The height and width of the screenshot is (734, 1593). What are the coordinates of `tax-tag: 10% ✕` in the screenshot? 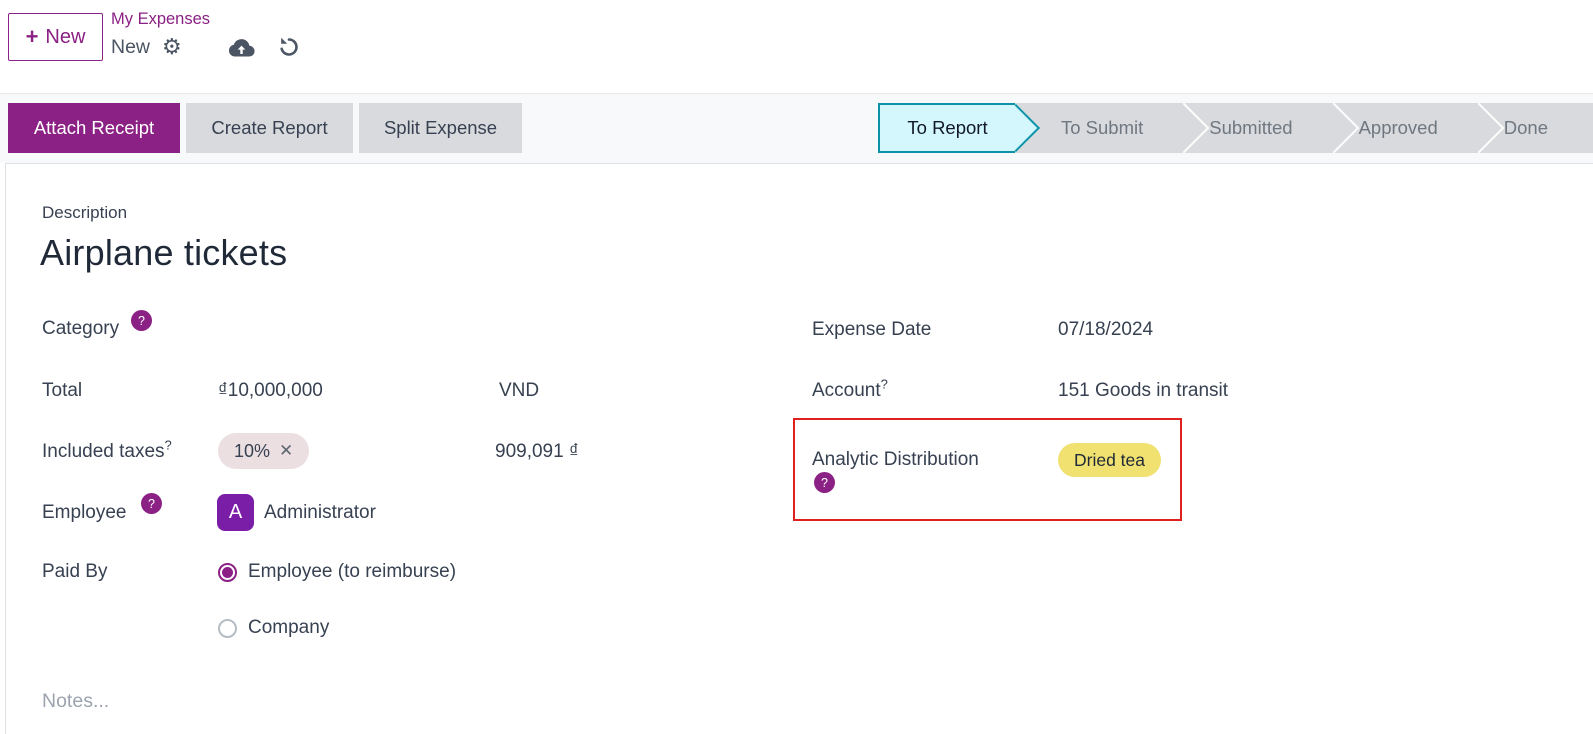 It's located at (264, 451).